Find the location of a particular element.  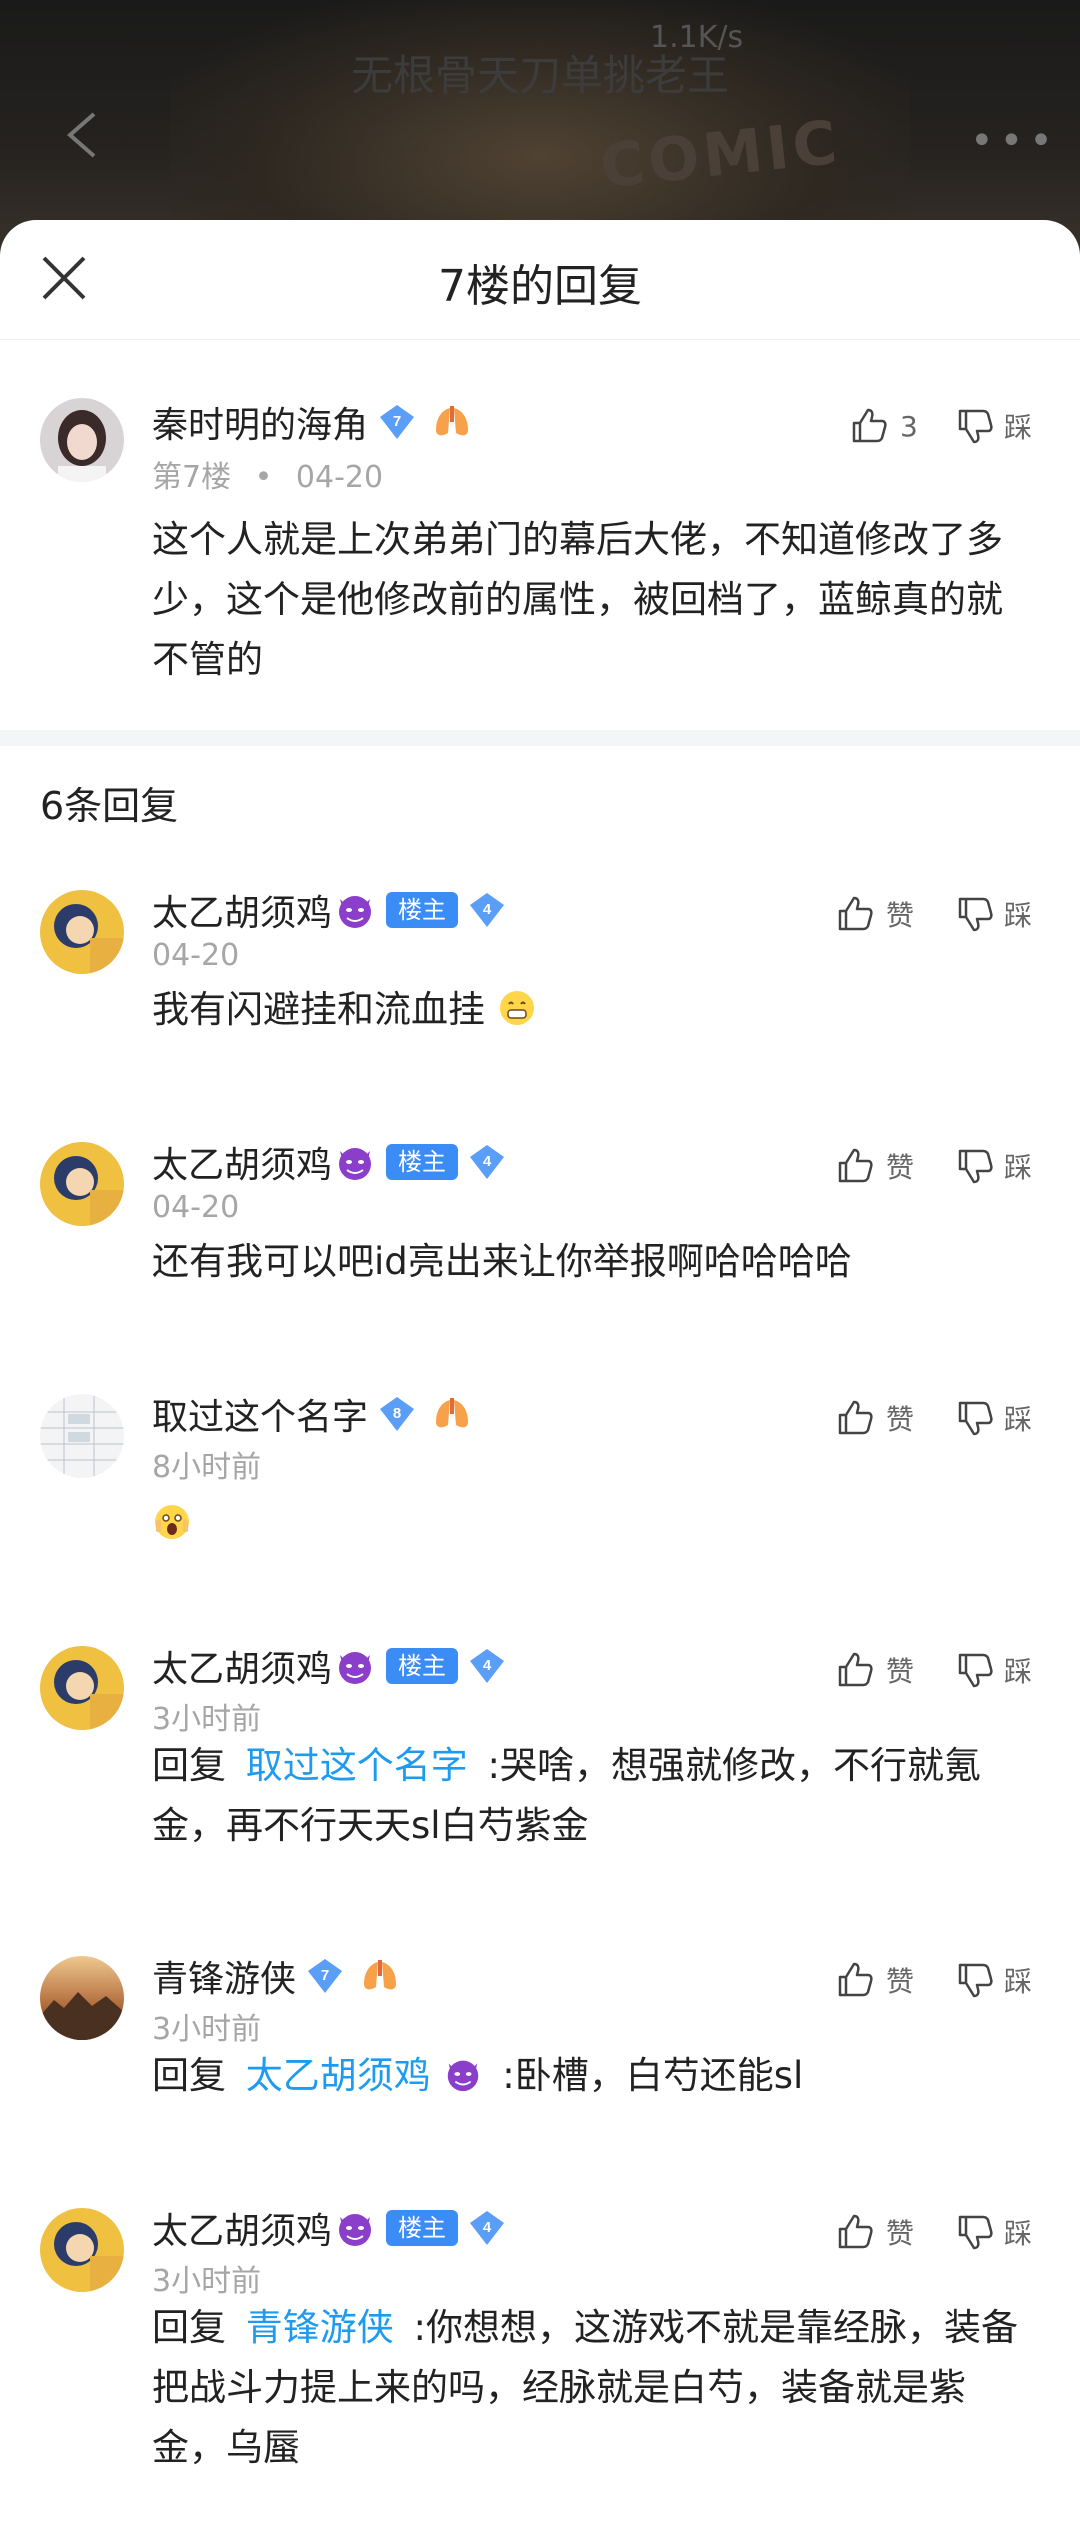

reply-item: 取过这个名字 8 8小时前 赞 踩 is located at coordinates (540, 1504).